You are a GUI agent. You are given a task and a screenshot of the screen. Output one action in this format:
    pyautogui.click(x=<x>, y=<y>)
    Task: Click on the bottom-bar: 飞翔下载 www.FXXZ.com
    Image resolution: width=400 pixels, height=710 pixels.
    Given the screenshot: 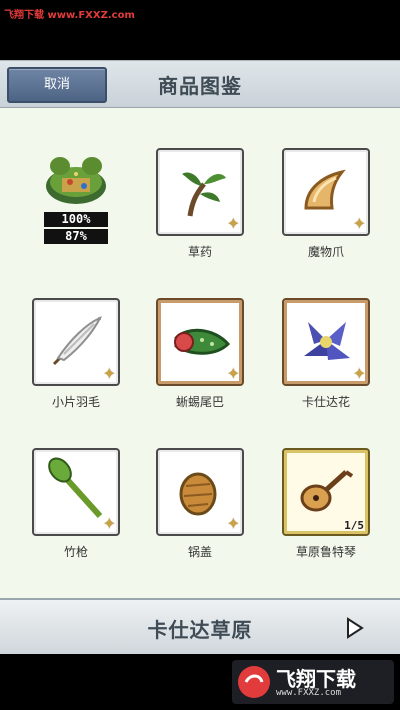 What is the action you would take?
    pyautogui.click(x=200, y=682)
    